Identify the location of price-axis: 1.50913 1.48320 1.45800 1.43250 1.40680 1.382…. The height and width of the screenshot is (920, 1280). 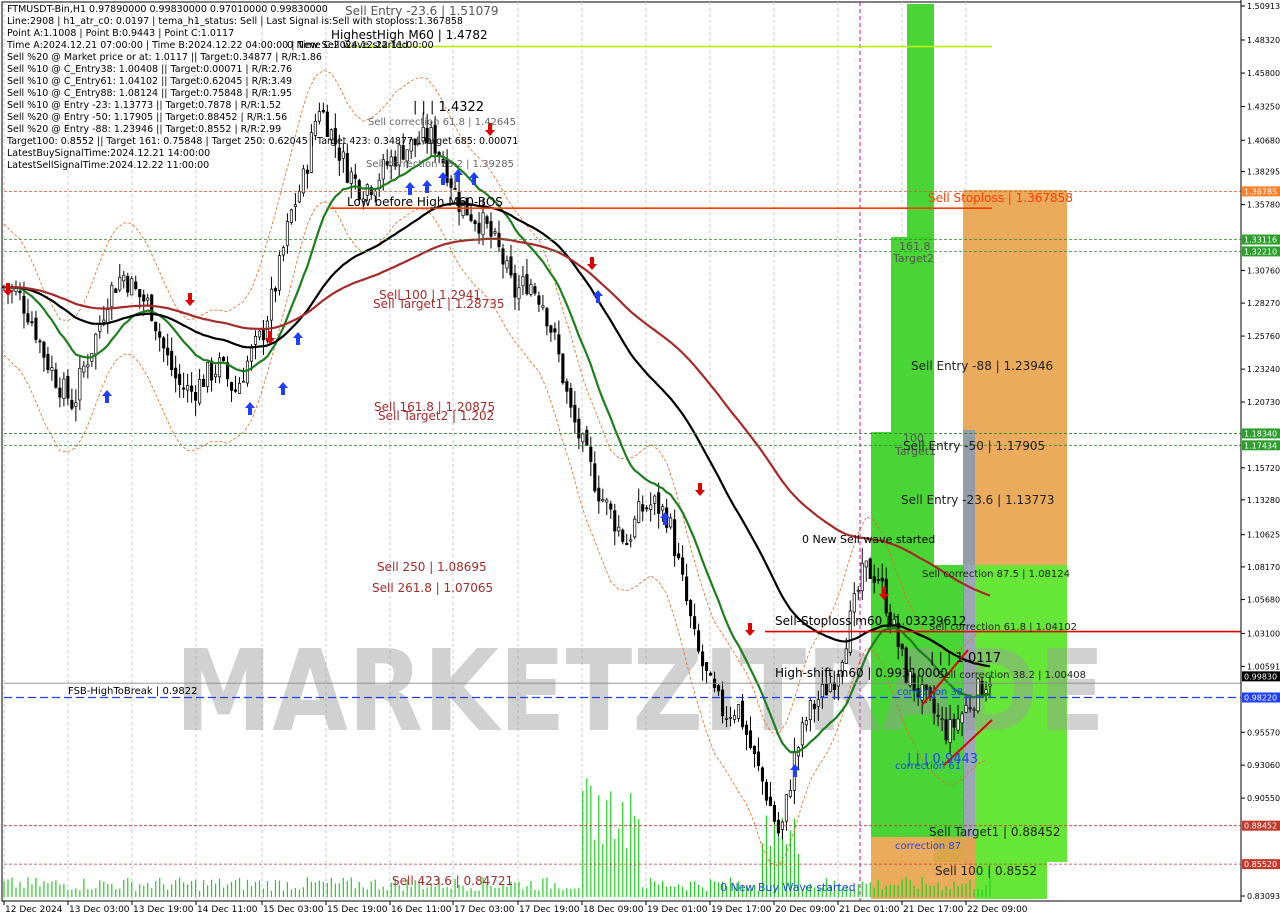
(1260, 460).